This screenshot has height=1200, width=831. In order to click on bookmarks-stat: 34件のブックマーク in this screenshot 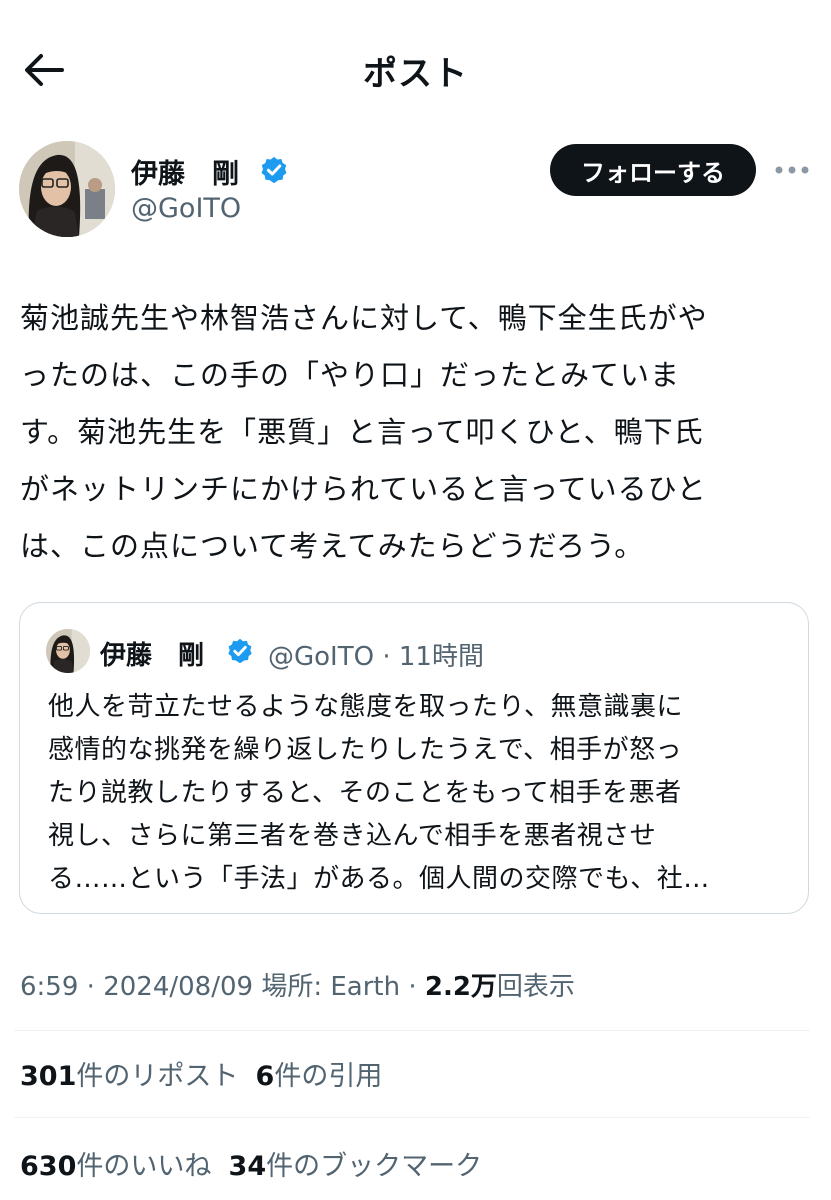, I will do `click(356, 1166)`.